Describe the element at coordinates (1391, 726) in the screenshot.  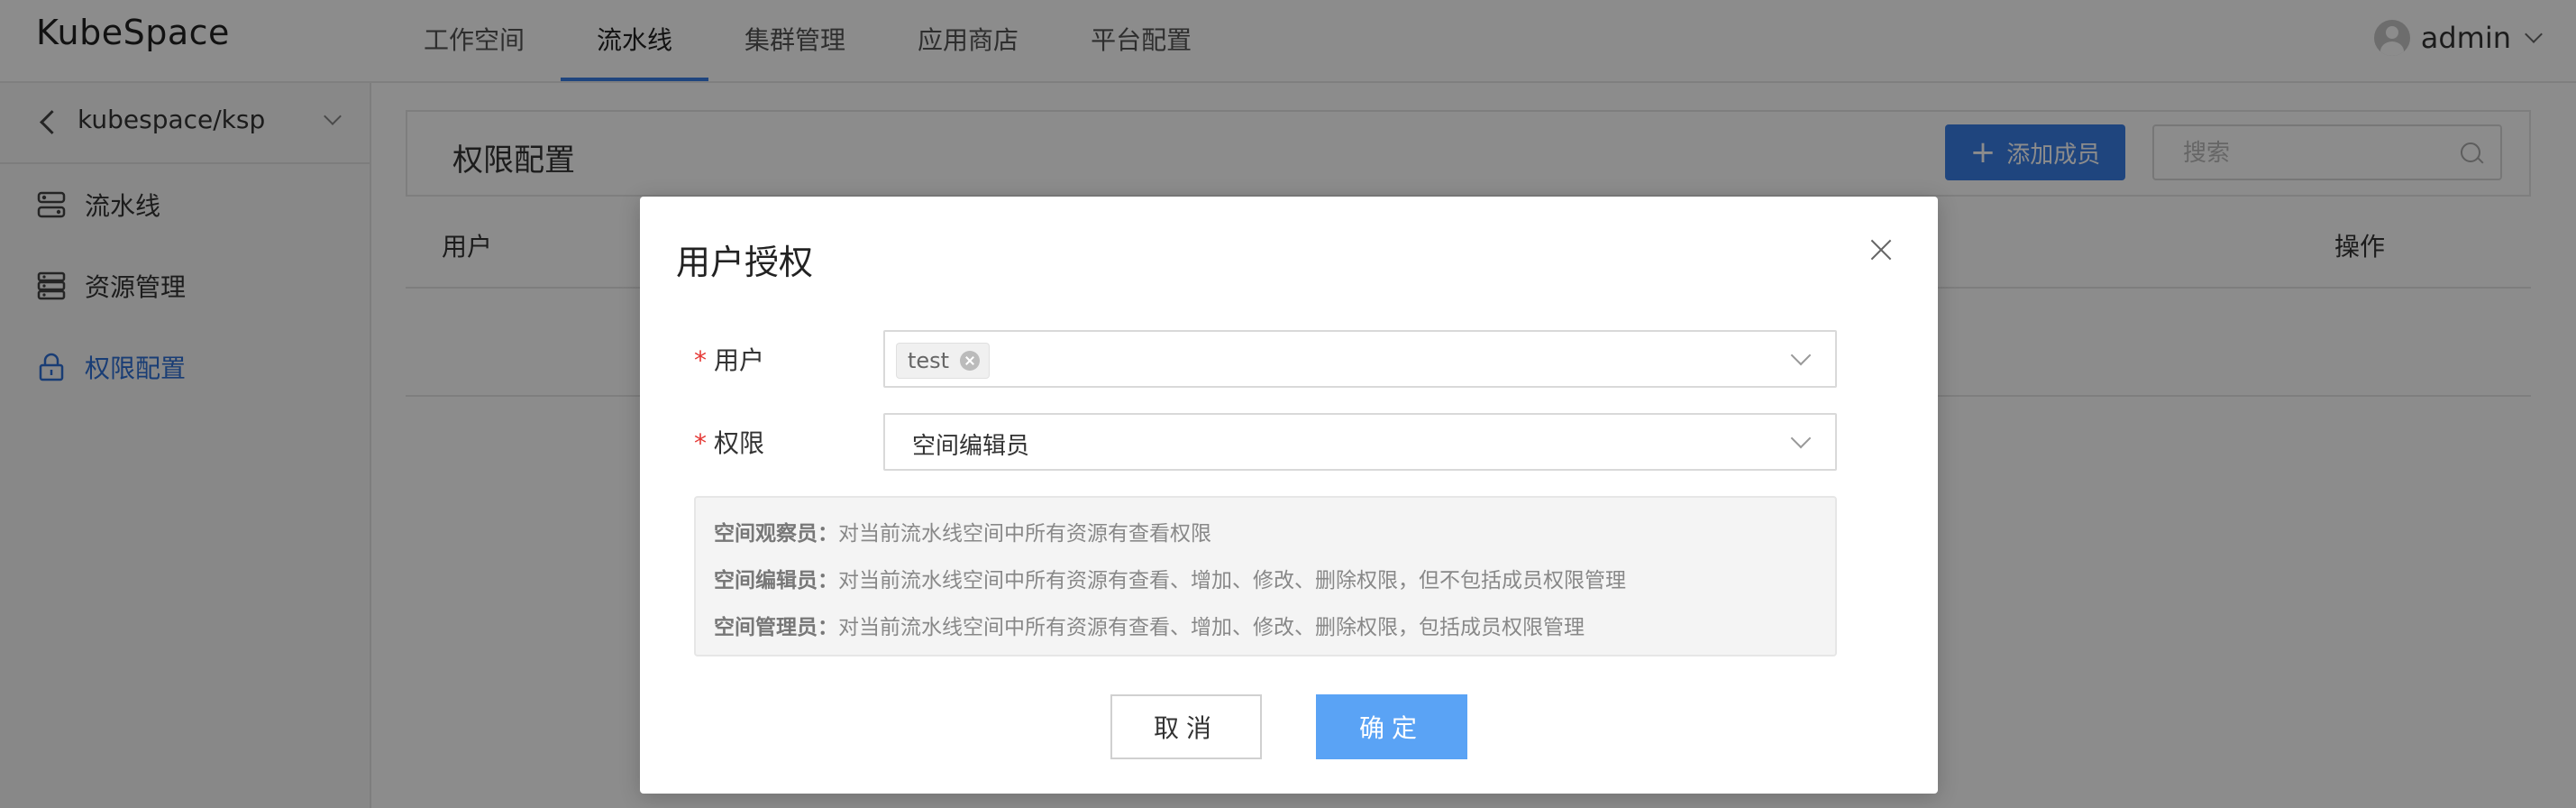
I see `confirm-button: 确定` at that location.